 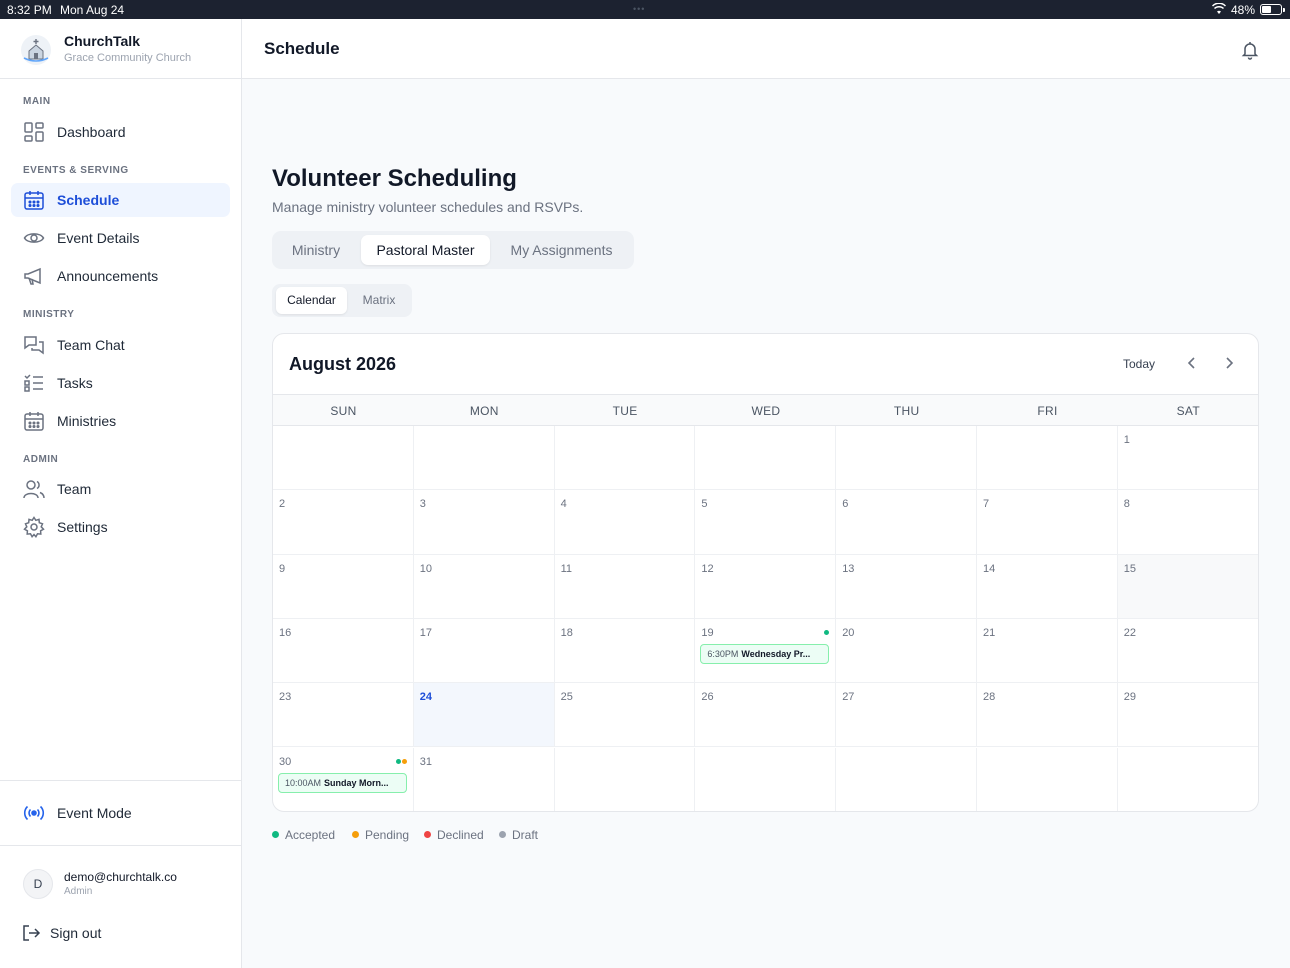 I want to click on calendar-day-cell: 25, so click(x=625, y=715).